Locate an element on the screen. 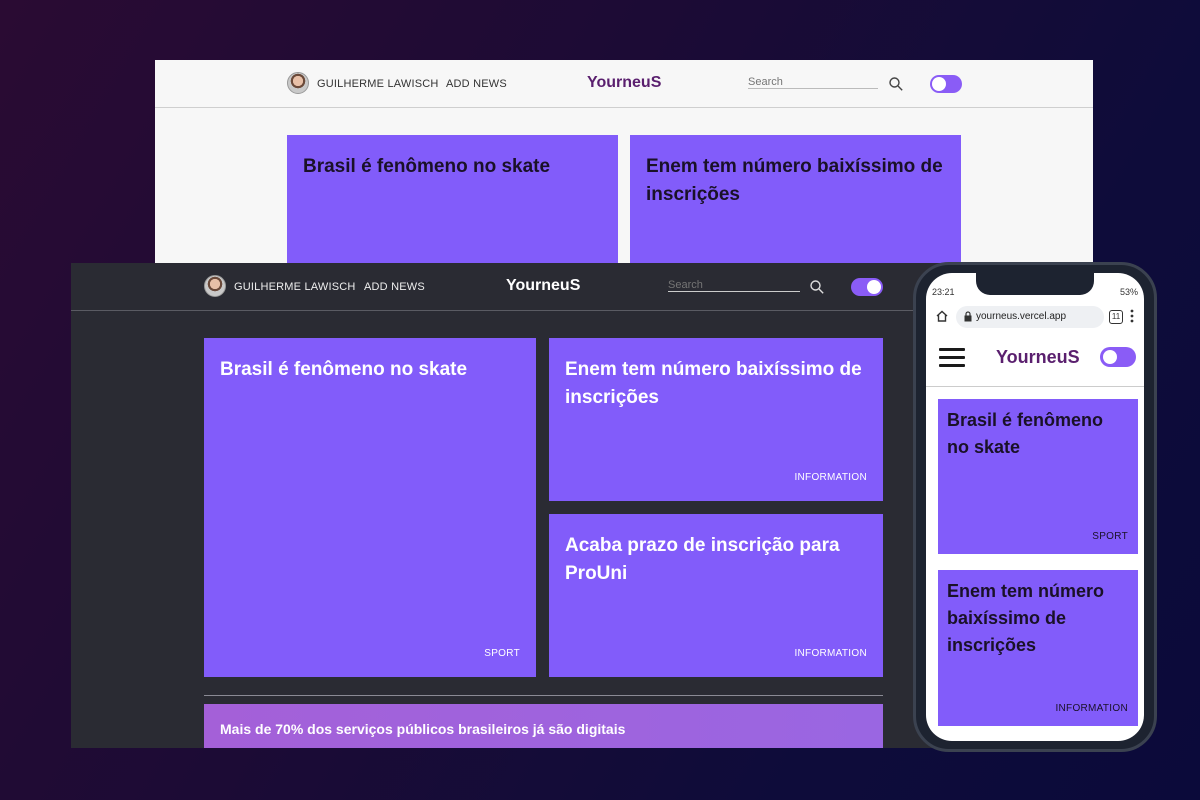 The height and width of the screenshot is (800, 1200). news-card-title: Acaba prazo de inscrição para ProUni is located at coordinates (702, 559).